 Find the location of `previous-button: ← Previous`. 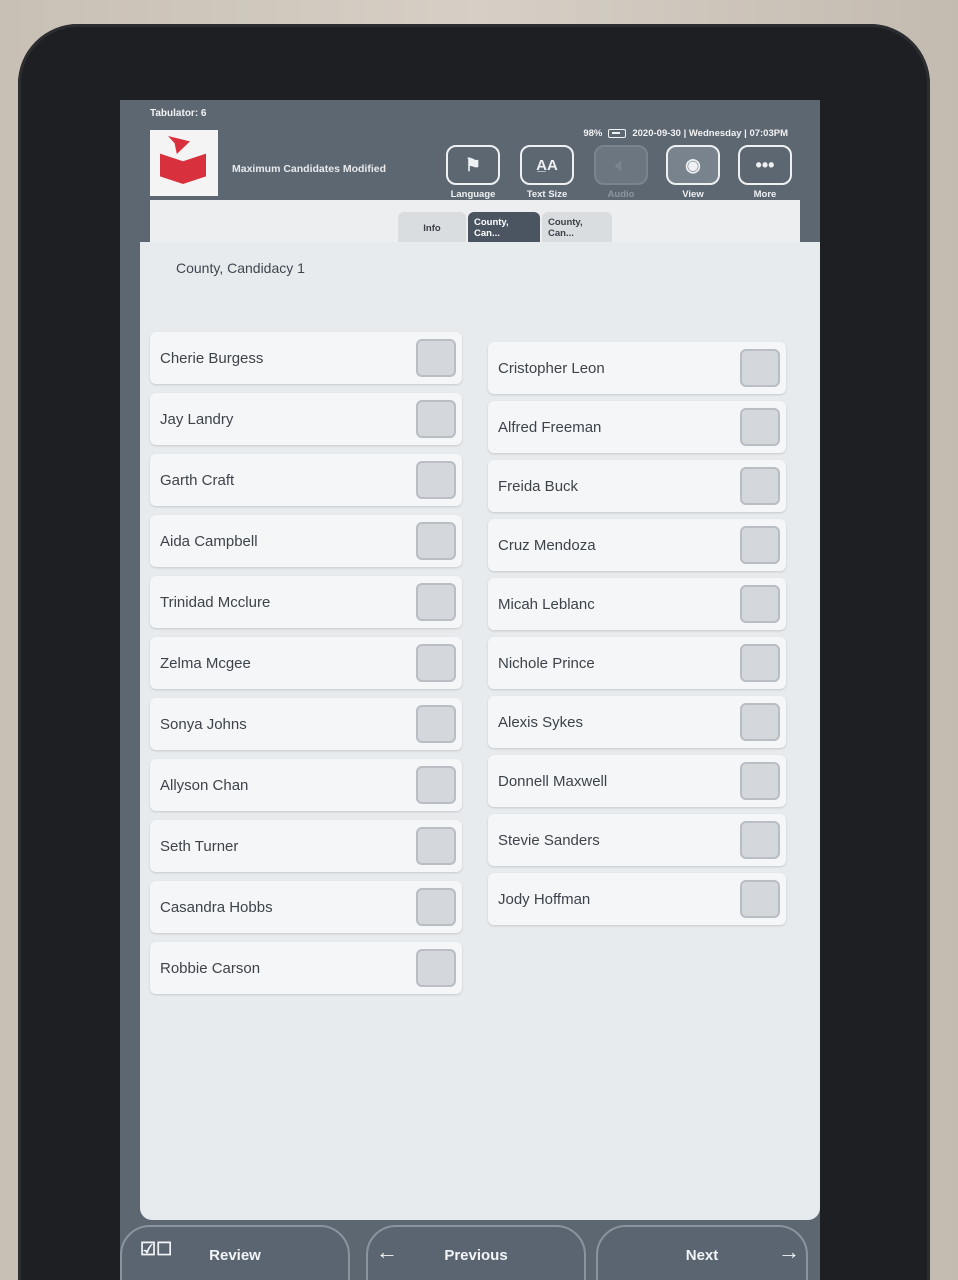

previous-button: ← Previous is located at coordinates (476, 1252).